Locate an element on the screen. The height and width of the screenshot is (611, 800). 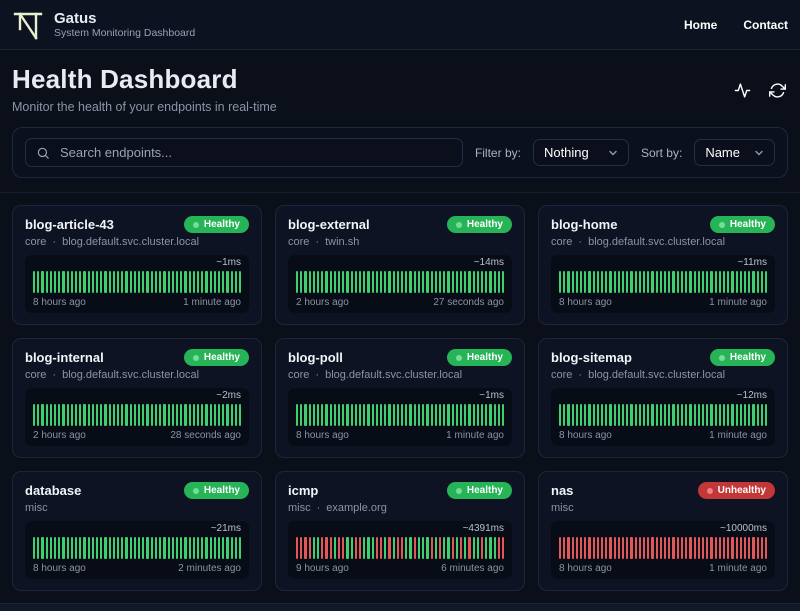
search-box is located at coordinates (244, 152).